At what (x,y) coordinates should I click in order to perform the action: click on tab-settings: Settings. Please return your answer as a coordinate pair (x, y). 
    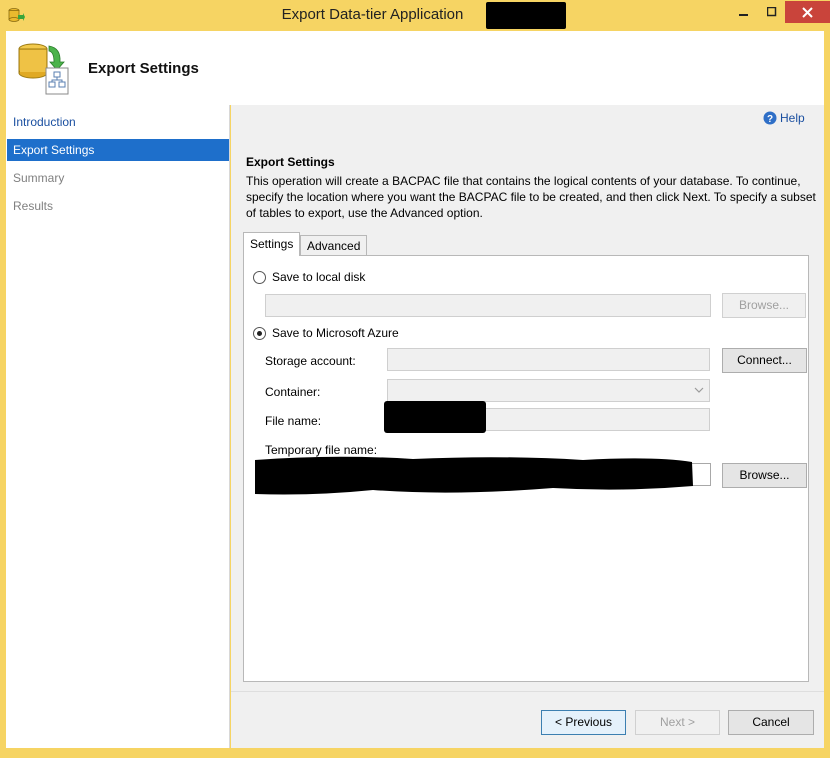
    Looking at the image, I should click on (272, 244).